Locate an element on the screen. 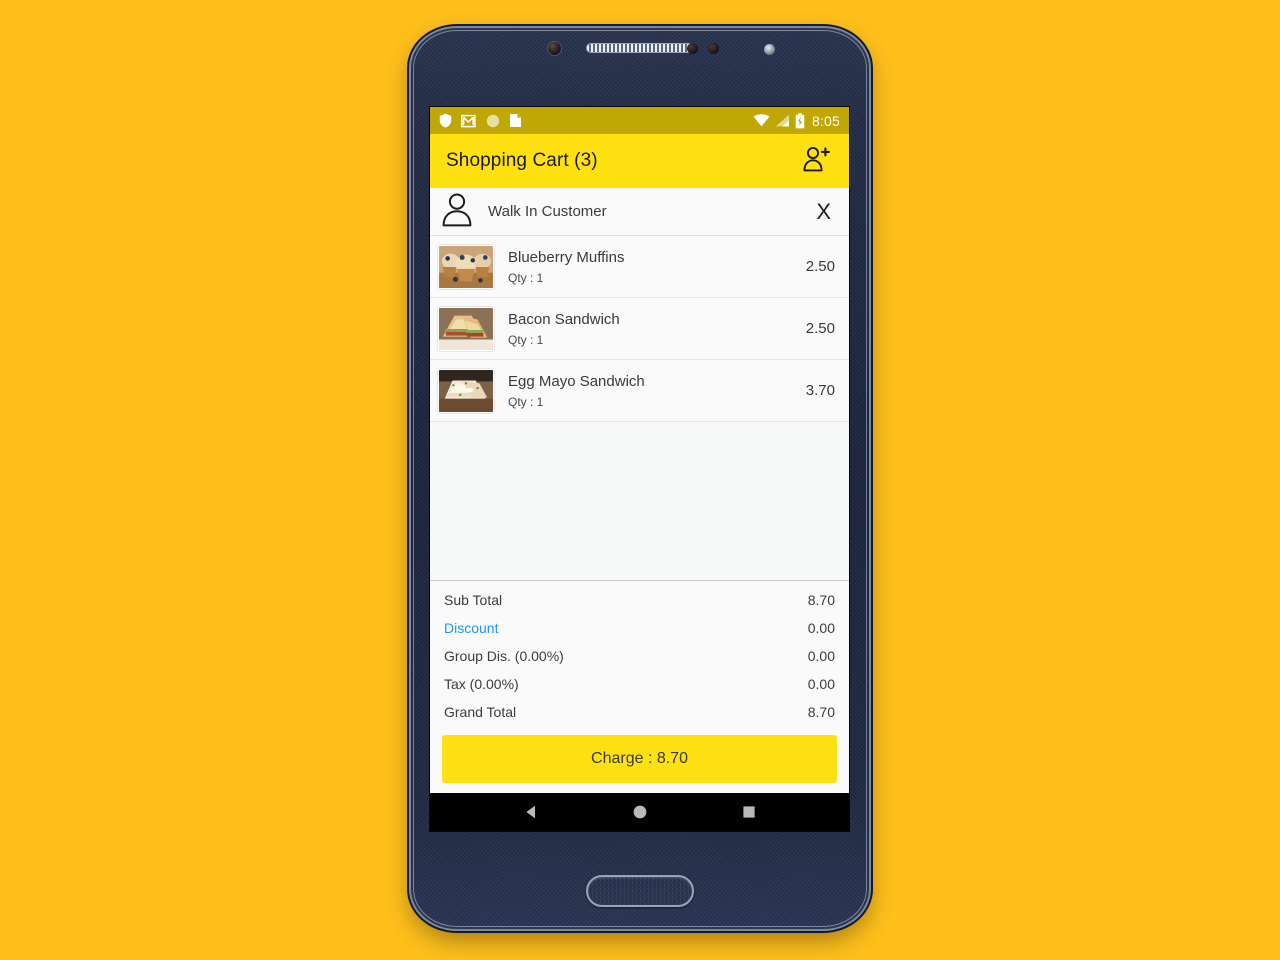 Image resolution: width=1280 pixels, height=960 pixels. charge-button: Charge : 8.70 is located at coordinates (639, 759).